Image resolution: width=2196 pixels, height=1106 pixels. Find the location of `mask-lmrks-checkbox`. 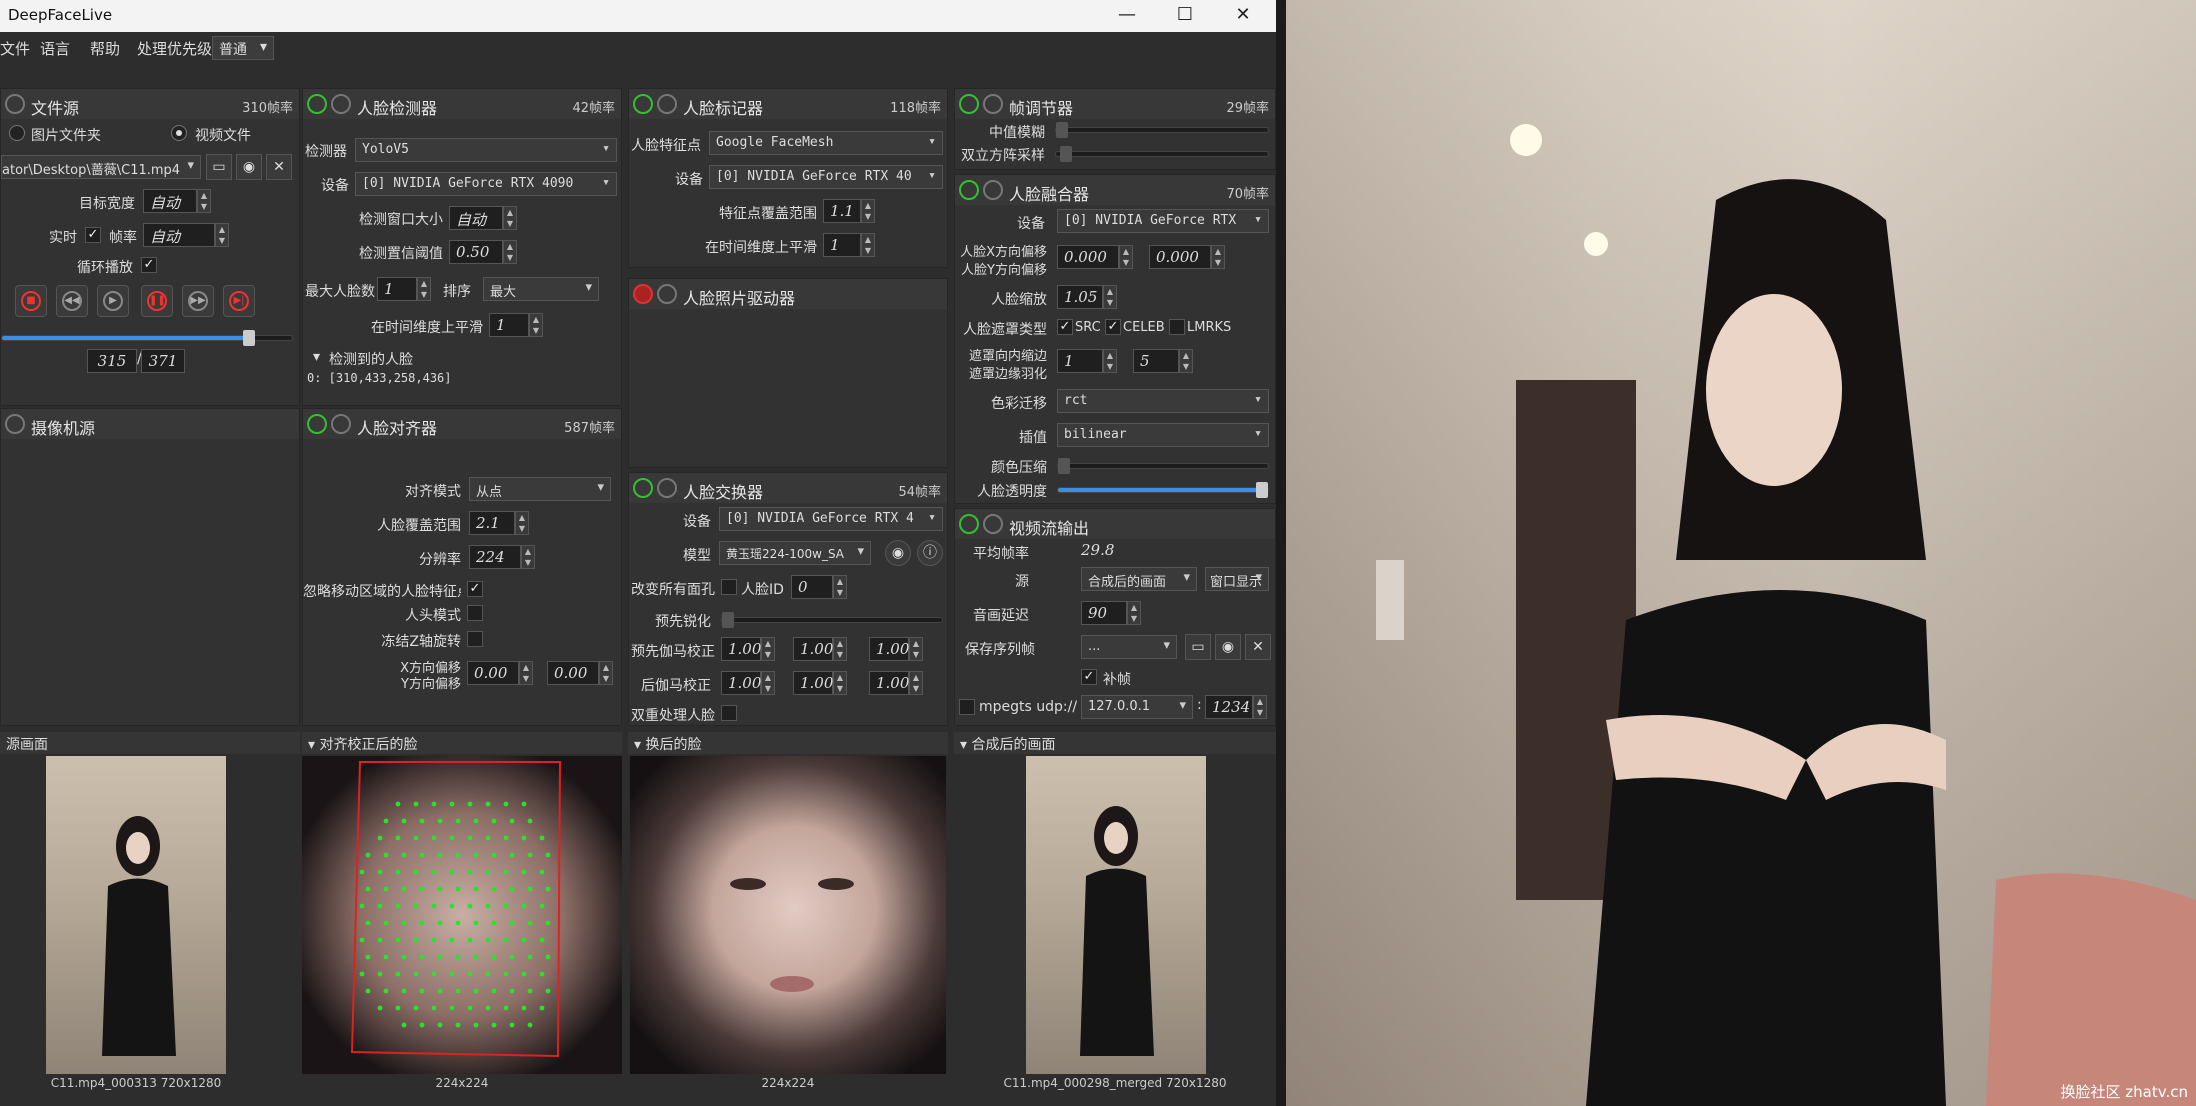

mask-lmrks-checkbox is located at coordinates (1177, 327).